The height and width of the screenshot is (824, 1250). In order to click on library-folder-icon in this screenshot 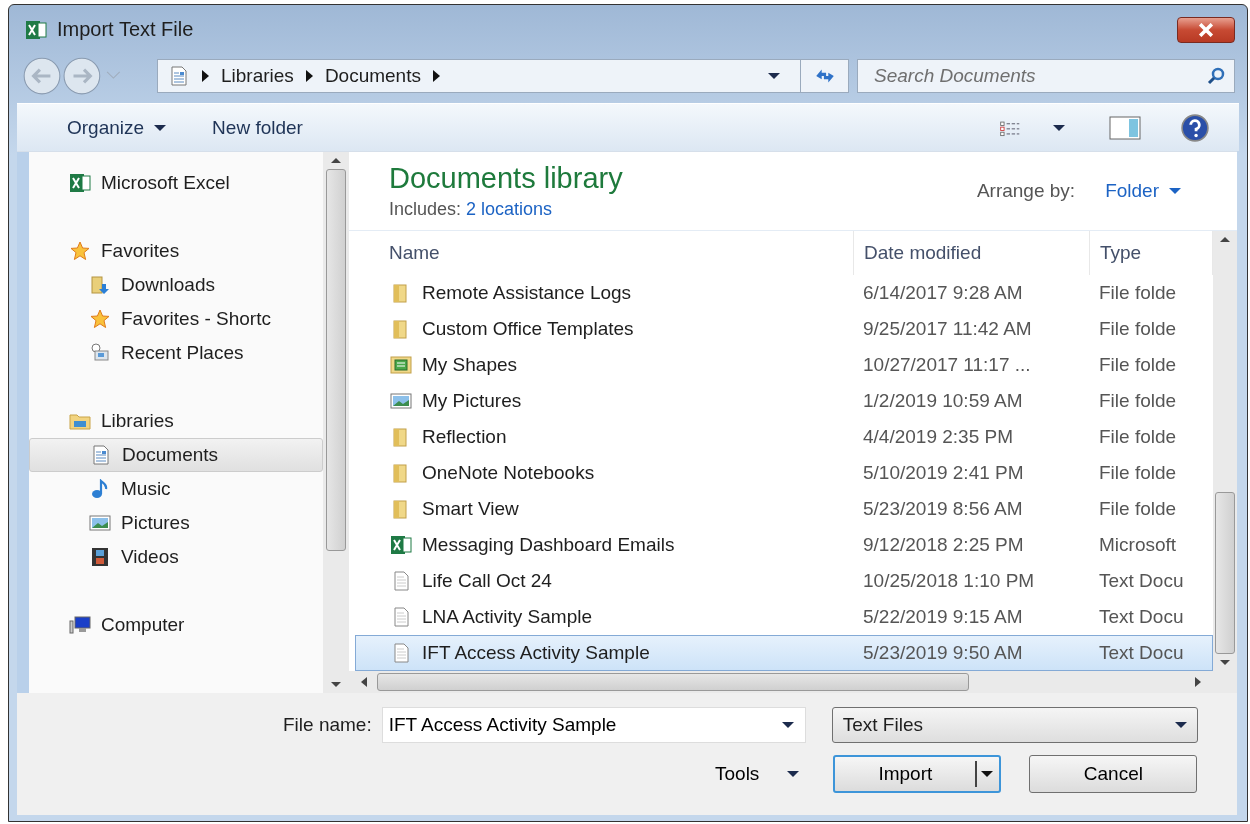, I will do `click(80, 421)`.